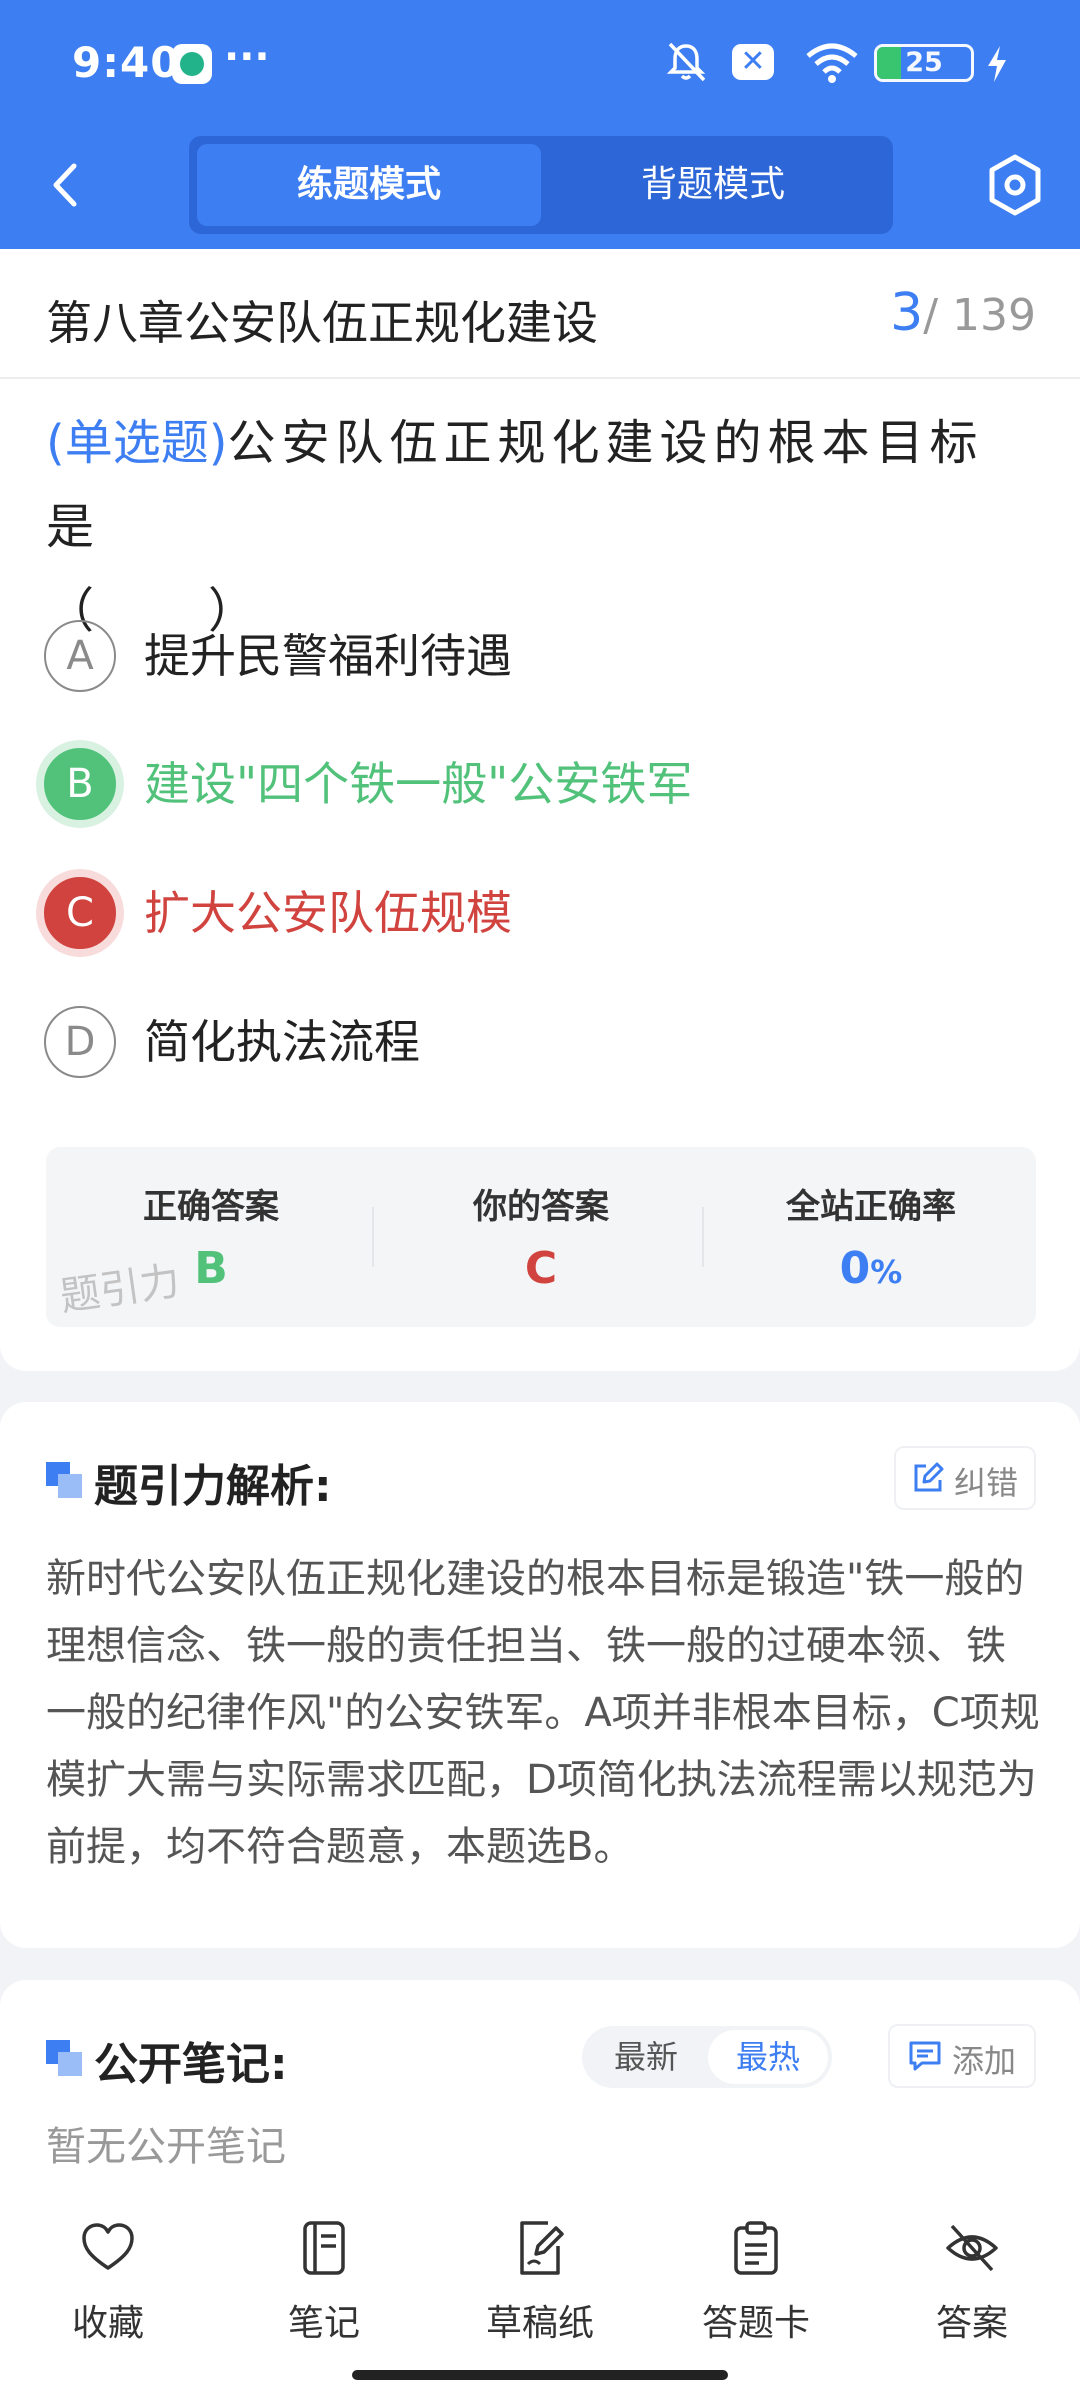 This screenshot has width=1080, height=2400. I want to click on mode-switch: 练题模式 背题模式, so click(541, 185).